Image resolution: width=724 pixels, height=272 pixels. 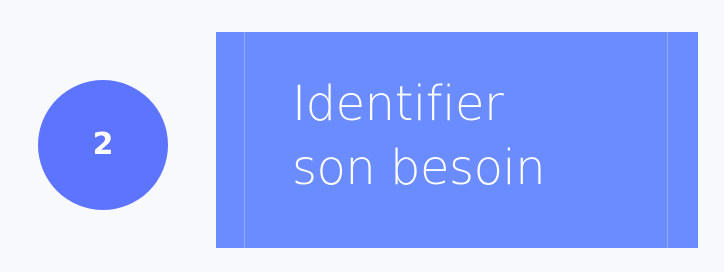 I want to click on step-title-line-1: Identifier, so click(x=398, y=104).